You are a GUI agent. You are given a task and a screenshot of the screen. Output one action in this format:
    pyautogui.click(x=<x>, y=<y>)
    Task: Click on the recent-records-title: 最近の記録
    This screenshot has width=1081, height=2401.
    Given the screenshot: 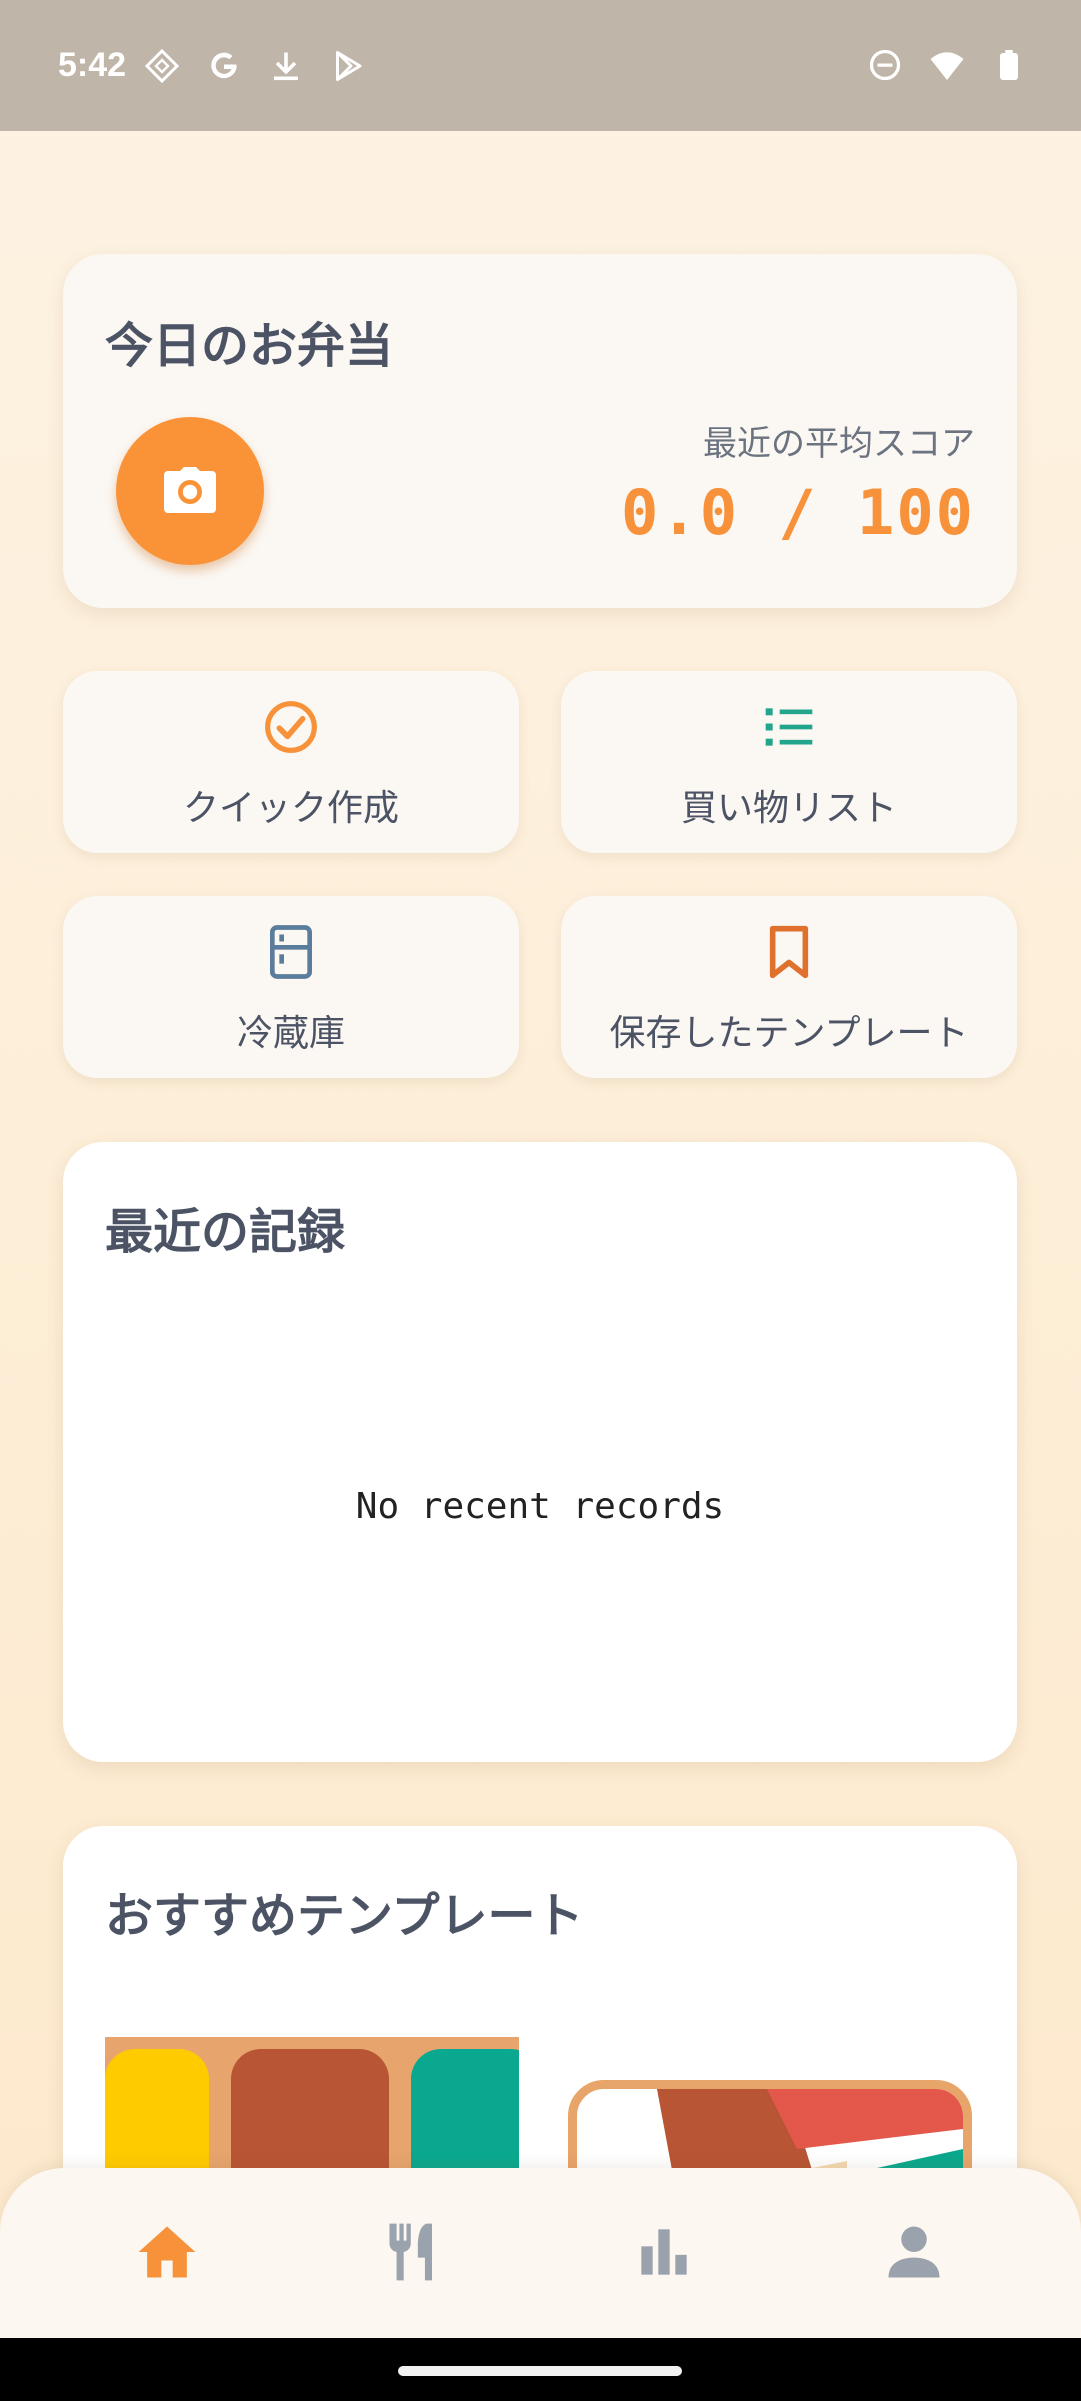 What is the action you would take?
    pyautogui.click(x=225, y=1232)
    